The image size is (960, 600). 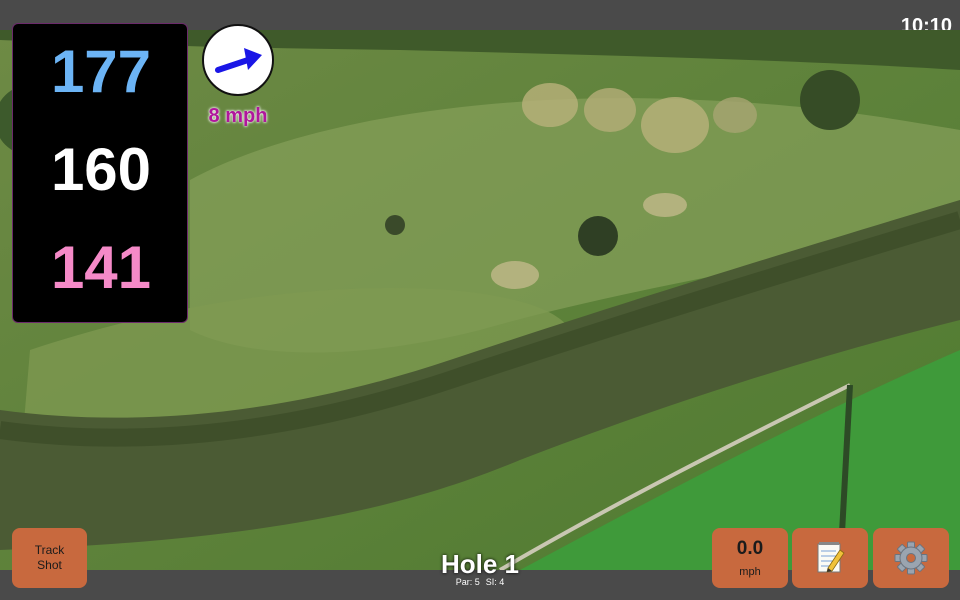 I want to click on wind-speed-label: 8 mph, so click(x=238, y=116).